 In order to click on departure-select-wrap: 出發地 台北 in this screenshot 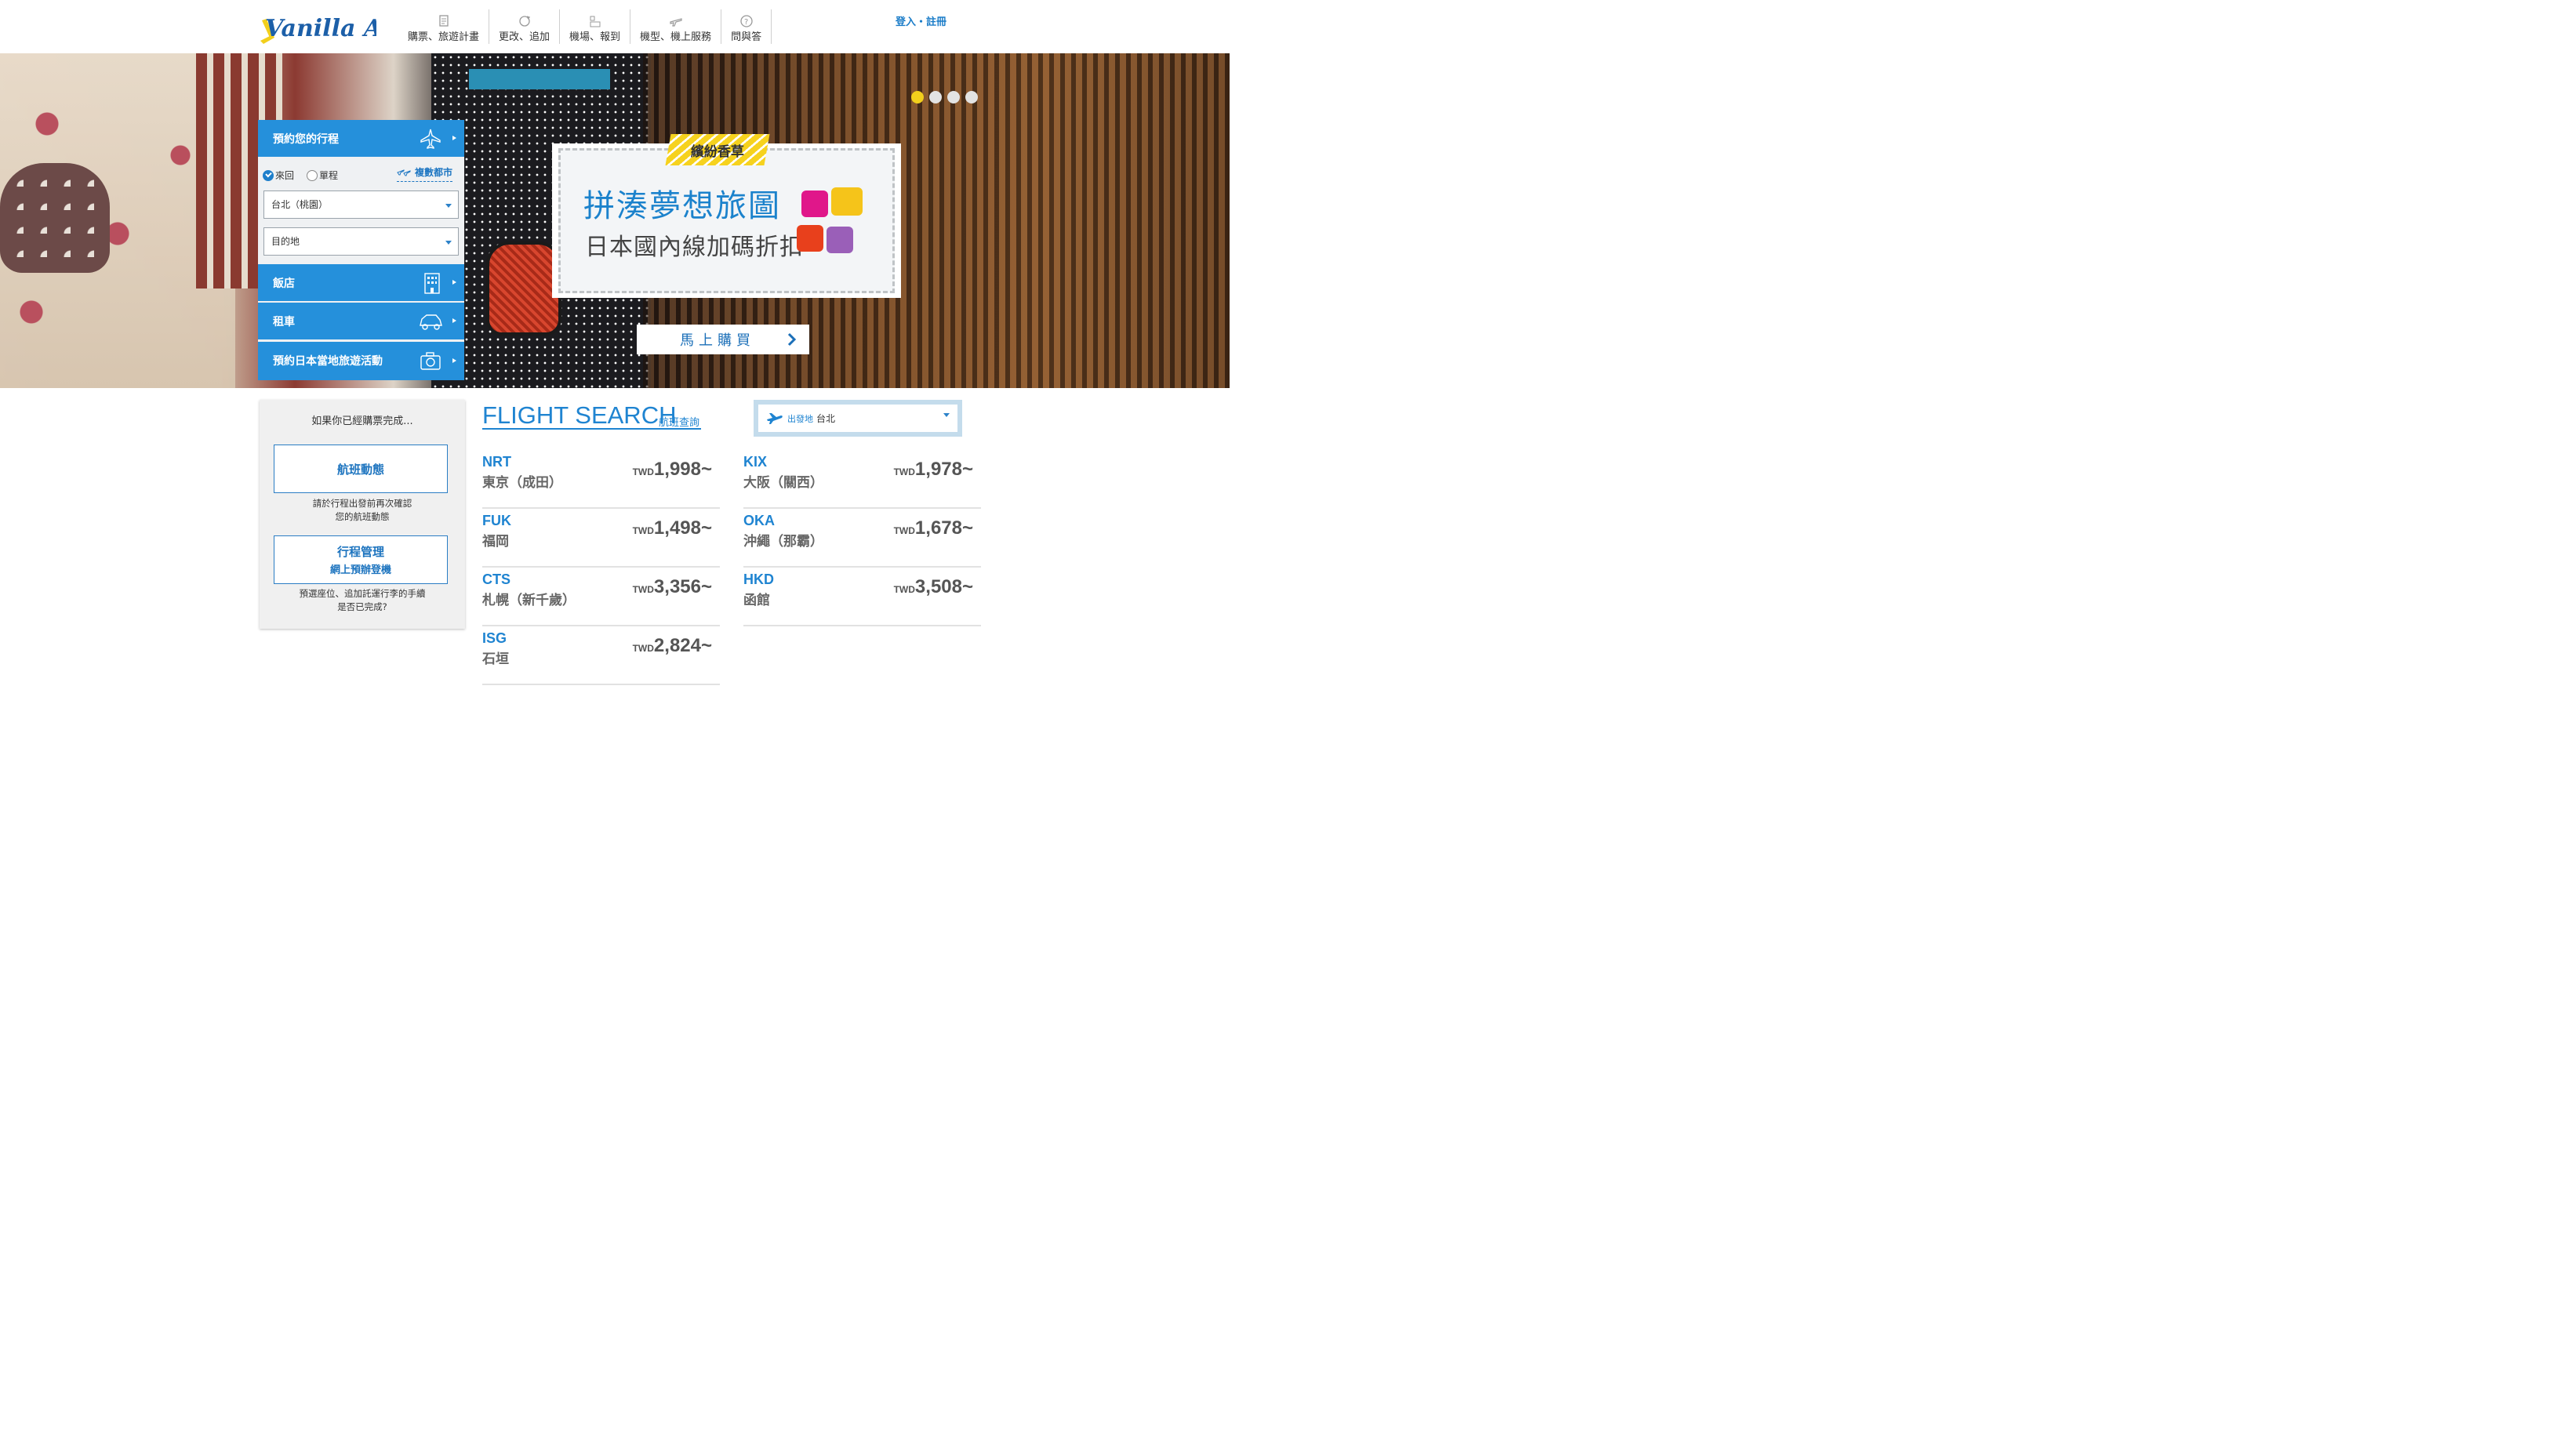, I will do `click(858, 418)`.